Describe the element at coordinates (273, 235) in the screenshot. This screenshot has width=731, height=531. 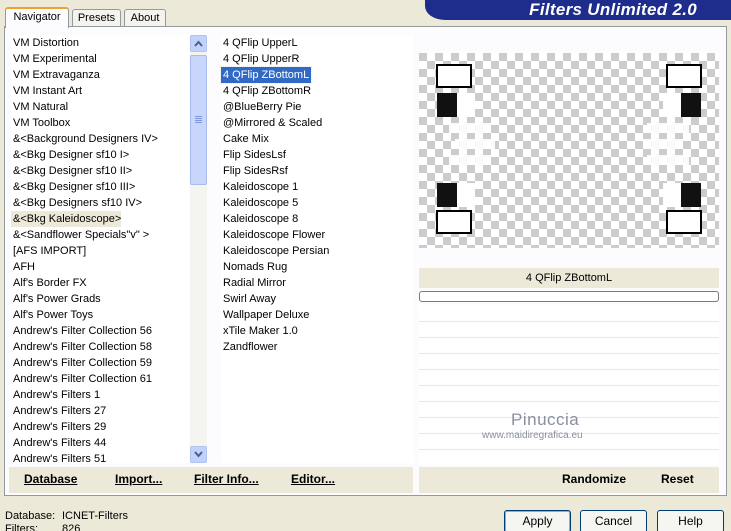
I see `filter-list-item: Kaleidoscope Flower` at that location.